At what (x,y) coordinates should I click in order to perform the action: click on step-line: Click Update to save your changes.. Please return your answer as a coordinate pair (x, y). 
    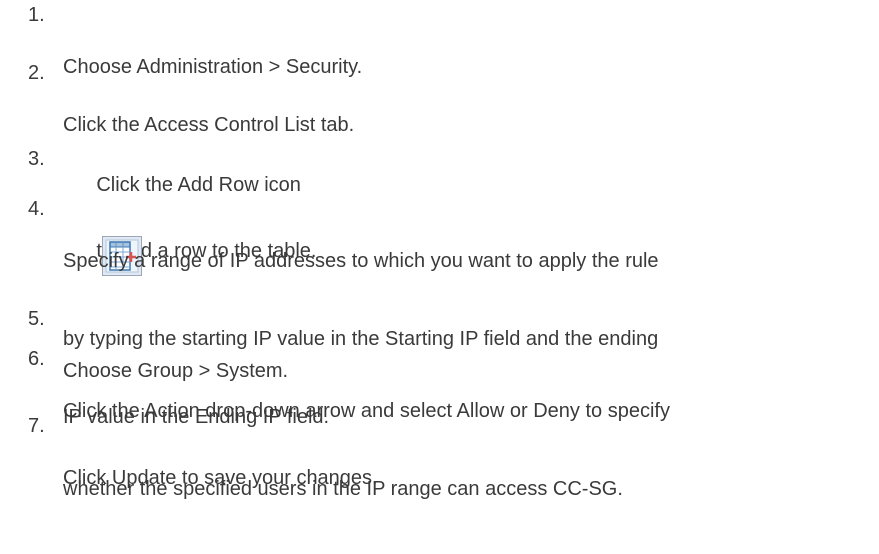
    Looking at the image, I should click on (220, 478).